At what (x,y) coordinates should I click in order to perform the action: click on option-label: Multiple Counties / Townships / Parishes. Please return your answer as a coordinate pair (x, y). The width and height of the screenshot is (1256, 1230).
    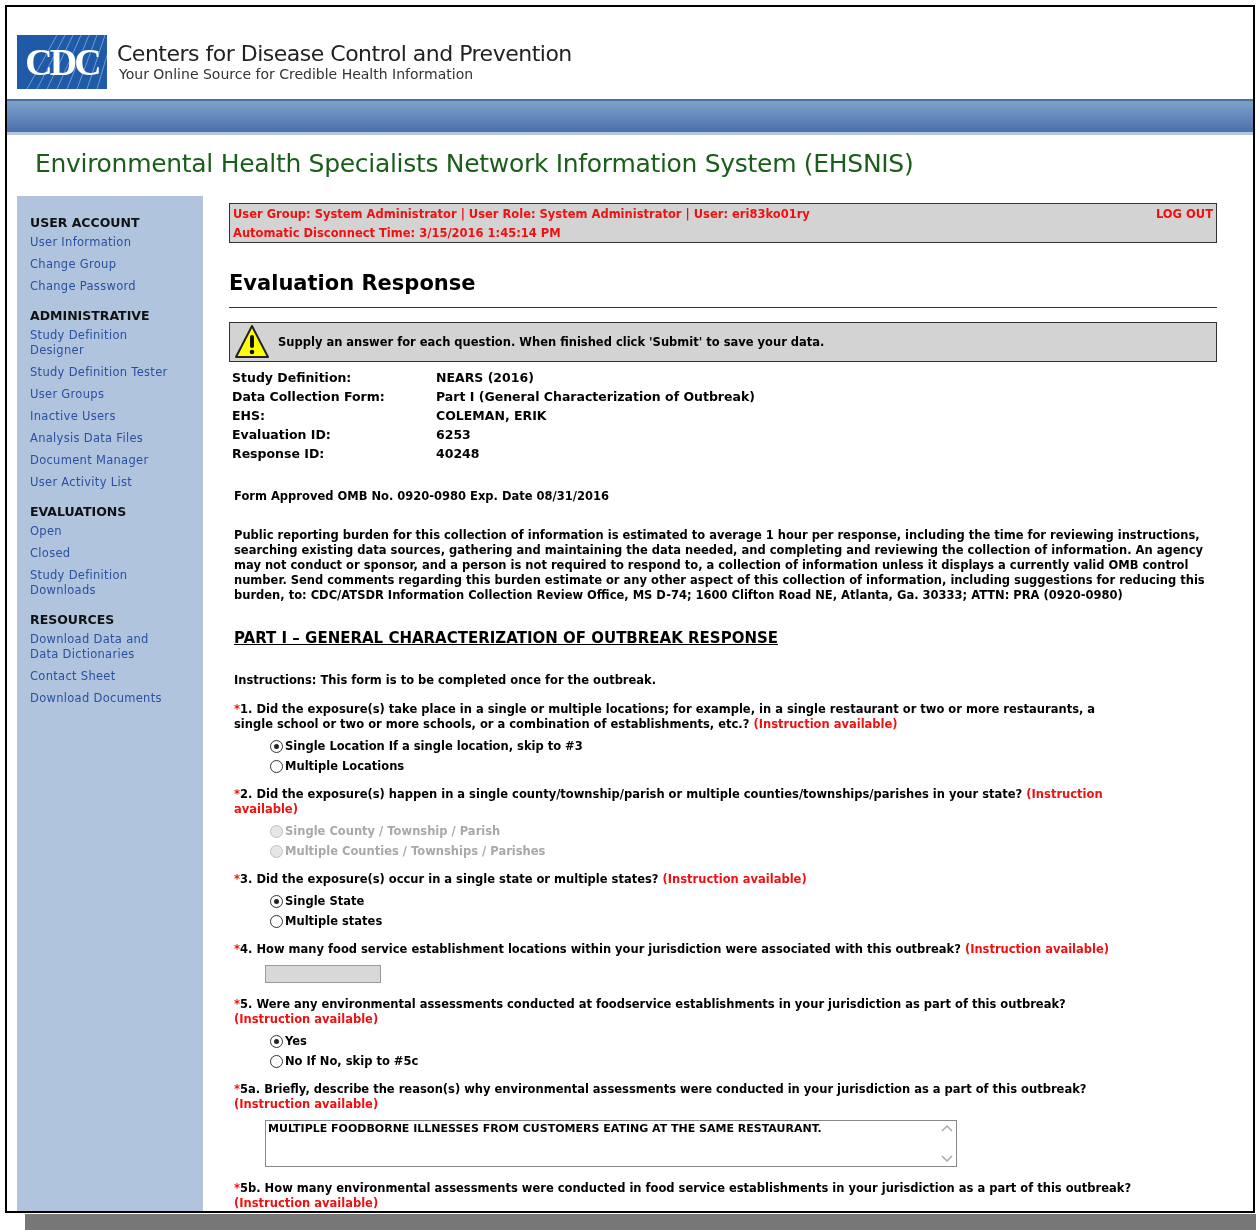
    Looking at the image, I should click on (415, 851).